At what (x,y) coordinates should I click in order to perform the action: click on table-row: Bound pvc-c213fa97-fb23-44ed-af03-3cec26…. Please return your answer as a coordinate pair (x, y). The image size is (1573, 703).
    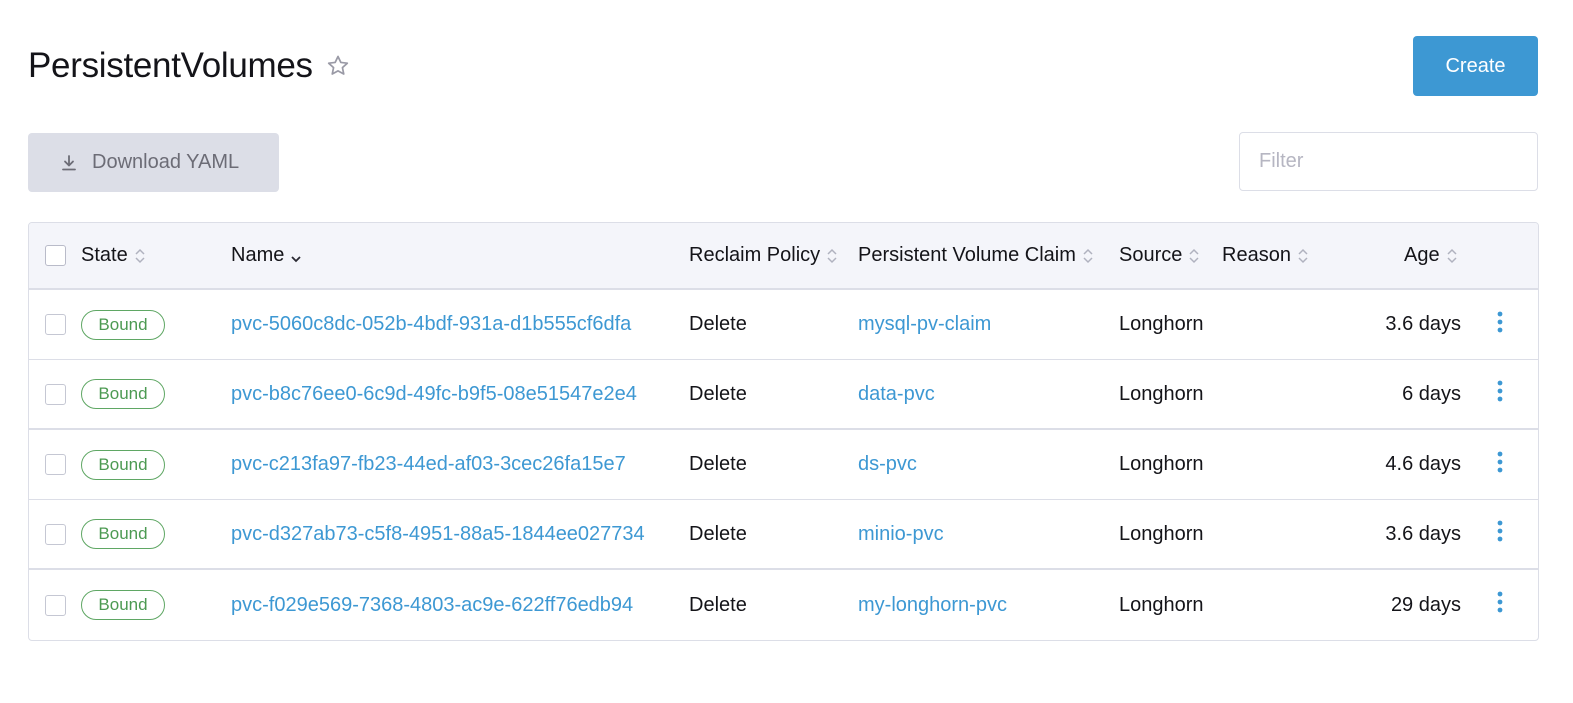
    Looking at the image, I should click on (783, 465).